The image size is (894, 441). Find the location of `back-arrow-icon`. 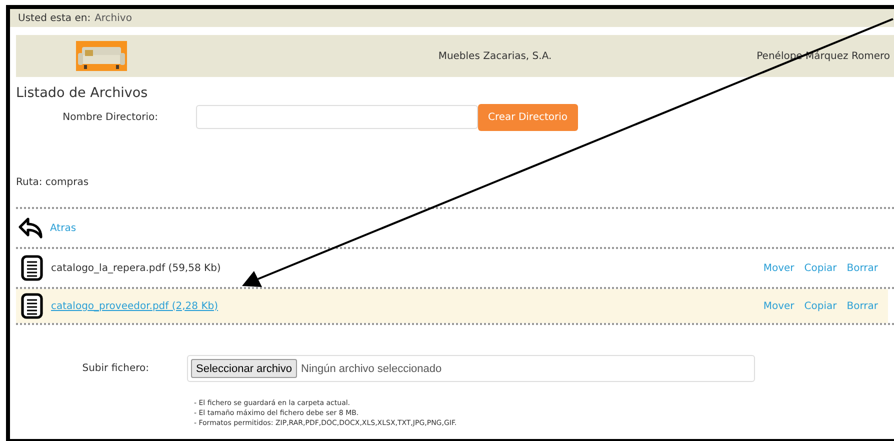

back-arrow-icon is located at coordinates (31, 228).